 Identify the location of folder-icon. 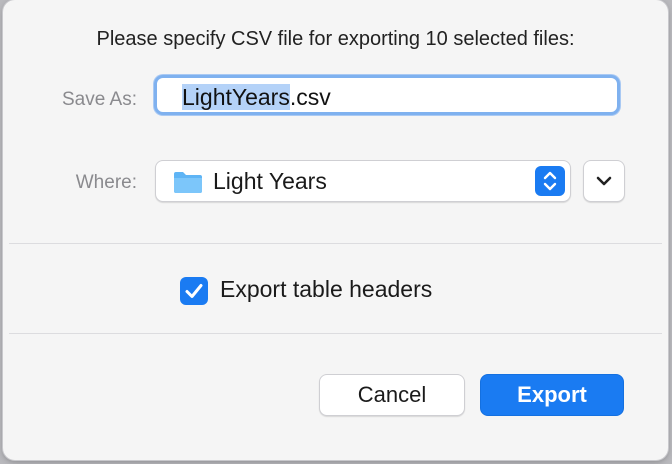
(188, 182).